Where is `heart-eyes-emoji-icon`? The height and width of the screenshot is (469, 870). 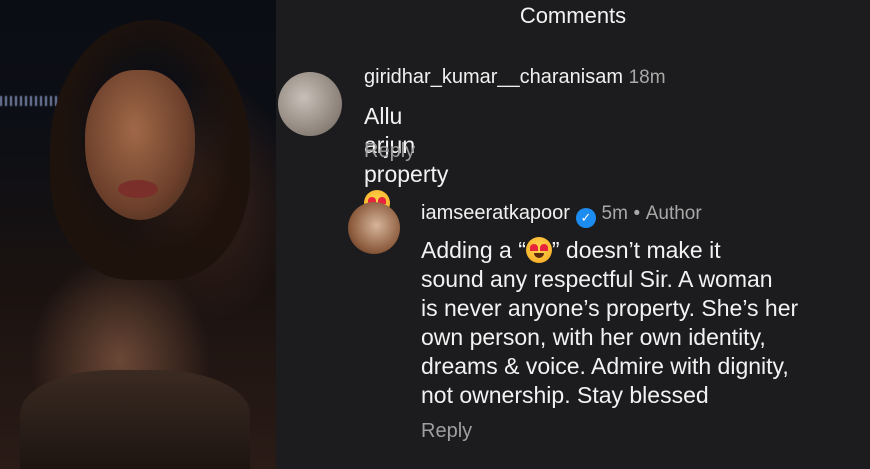 heart-eyes-emoji-icon is located at coordinates (538, 250).